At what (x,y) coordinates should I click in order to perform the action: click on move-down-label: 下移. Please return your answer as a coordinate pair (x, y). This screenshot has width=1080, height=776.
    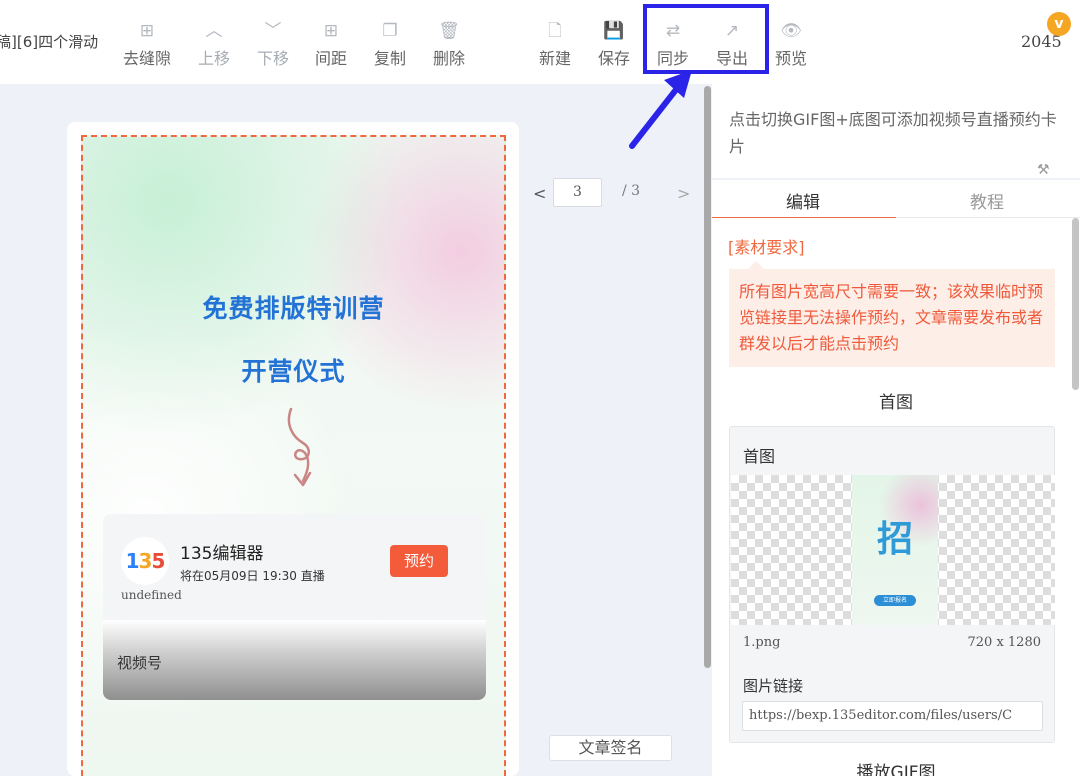
    Looking at the image, I should click on (272, 58).